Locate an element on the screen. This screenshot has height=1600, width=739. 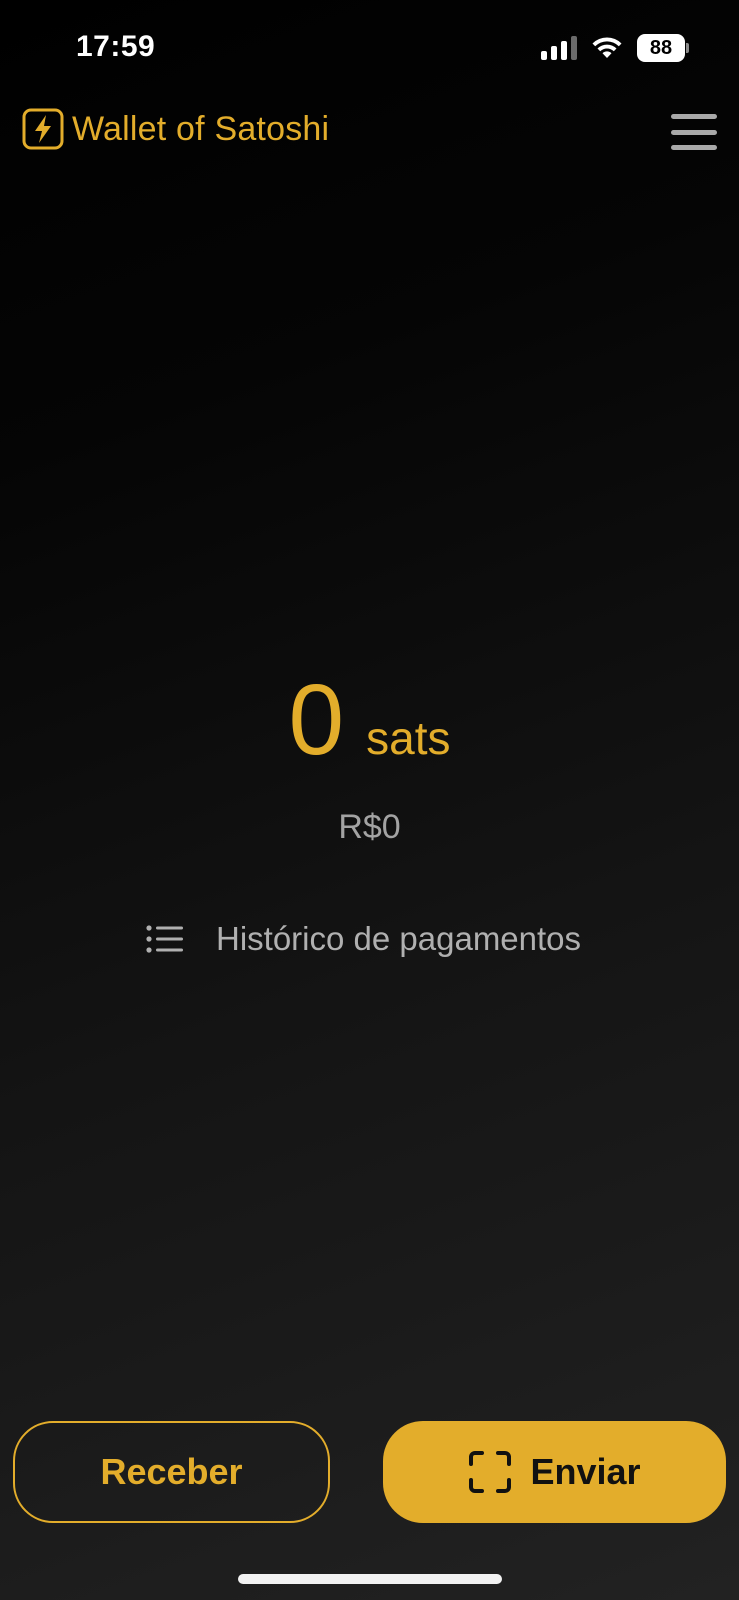
receive-button-label: Receber is located at coordinates (171, 1471).